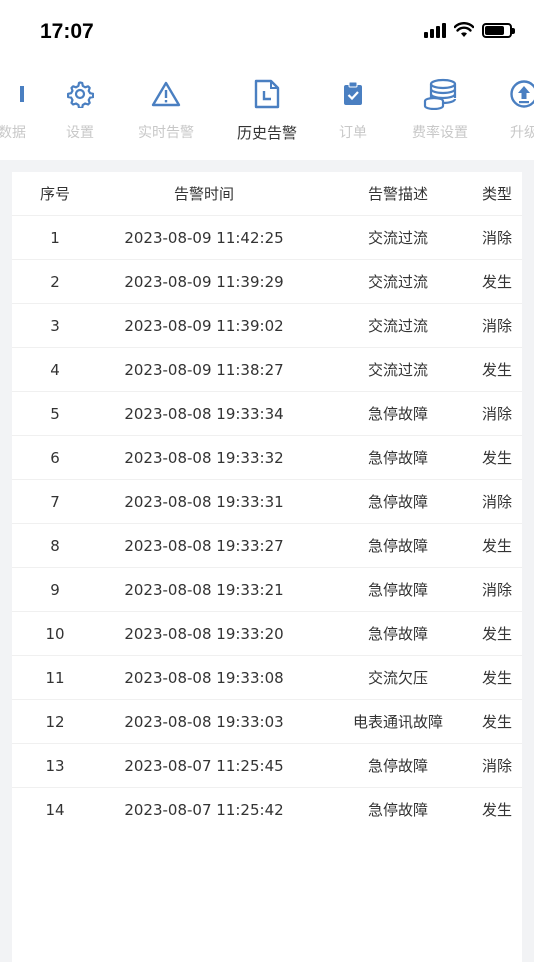 This screenshot has width=534, height=962. I want to click on table-row: 13 2023-08-07 11:25:45 急停故障 消除, so click(267, 766).